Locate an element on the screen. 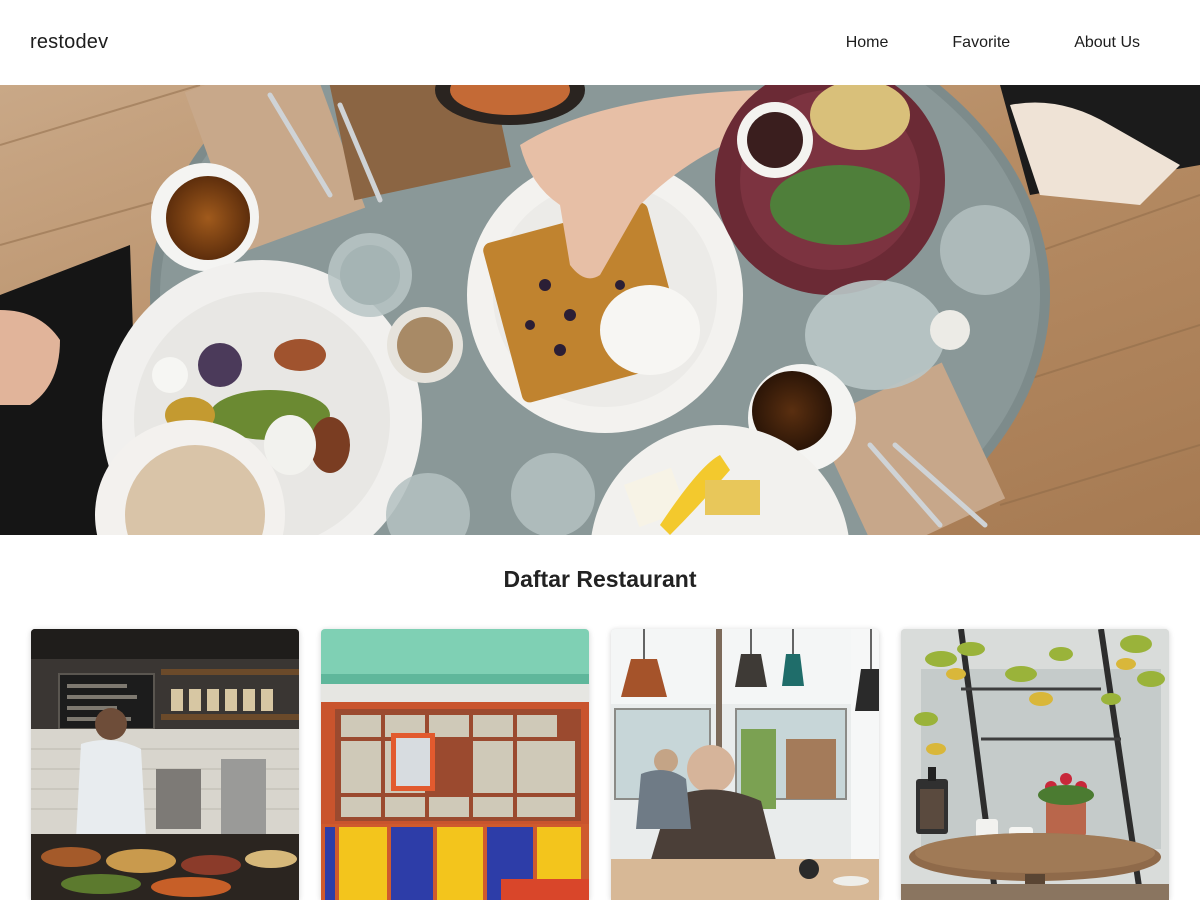 The width and height of the screenshot is (1200, 900). site-header: restodev Home Favorite About Us is located at coordinates (600, 42).